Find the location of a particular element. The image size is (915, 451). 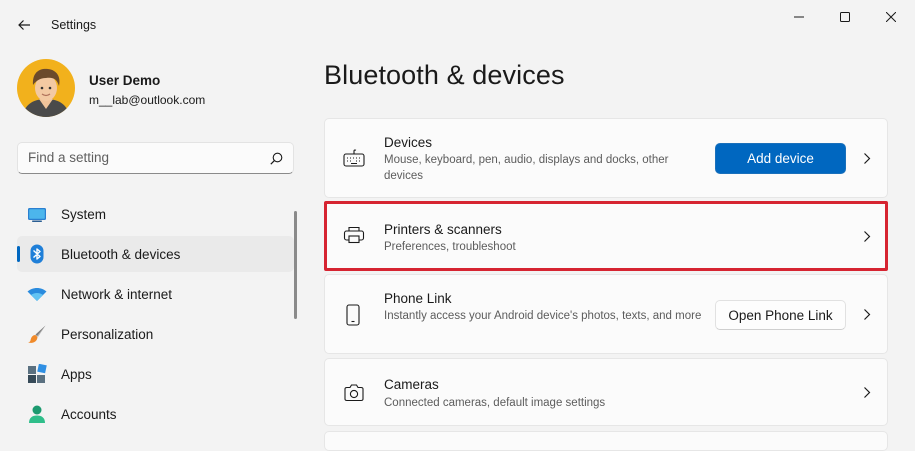

user-email: m__lab@outlook.com is located at coordinates (147, 100).